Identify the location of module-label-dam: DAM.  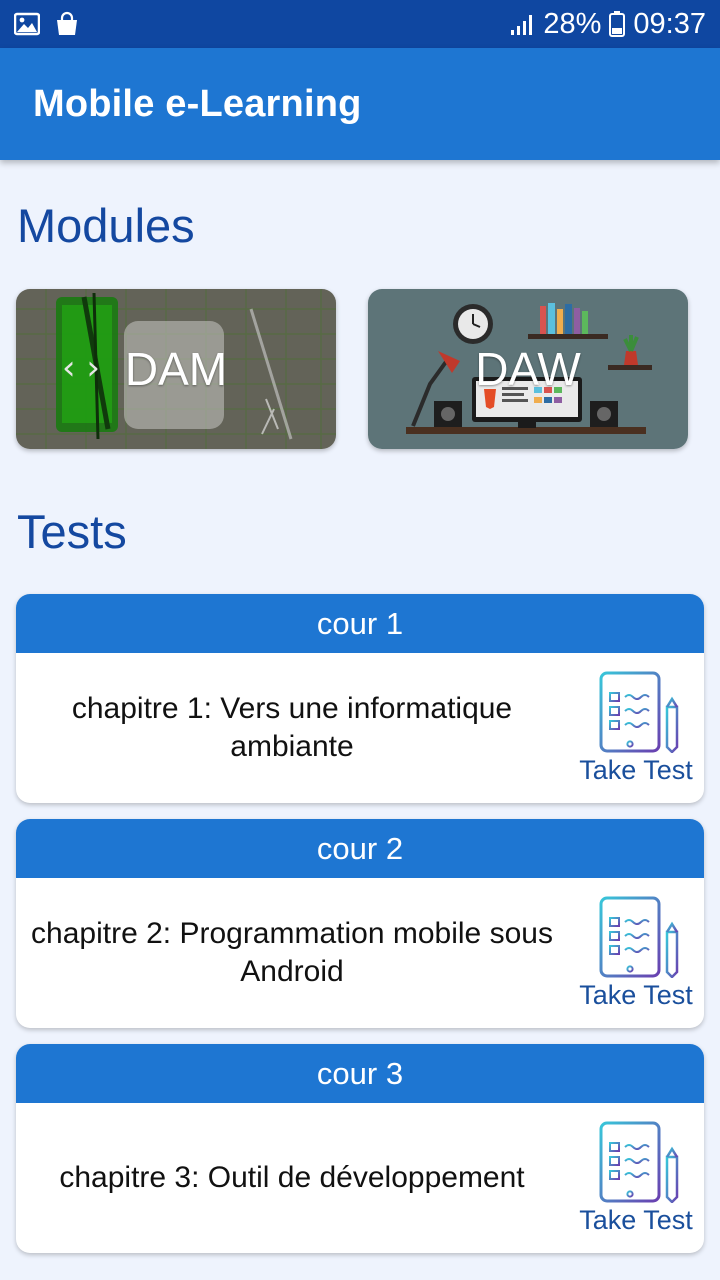
(176, 369).